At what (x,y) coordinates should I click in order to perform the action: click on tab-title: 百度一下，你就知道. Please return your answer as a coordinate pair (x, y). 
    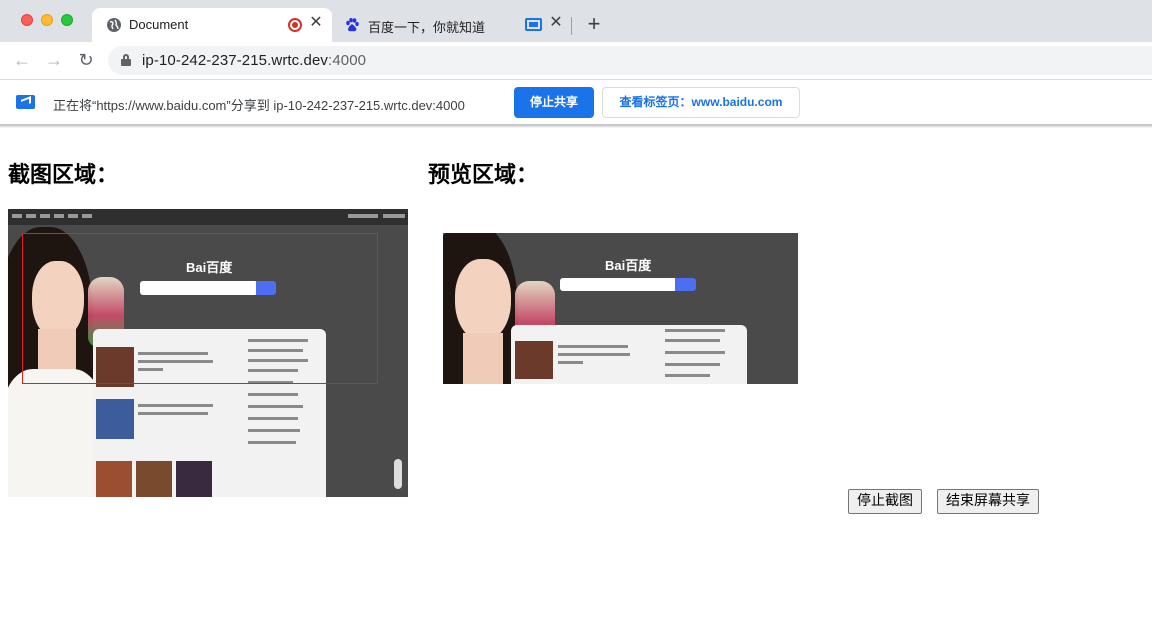
    Looking at the image, I should click on (427, 27).